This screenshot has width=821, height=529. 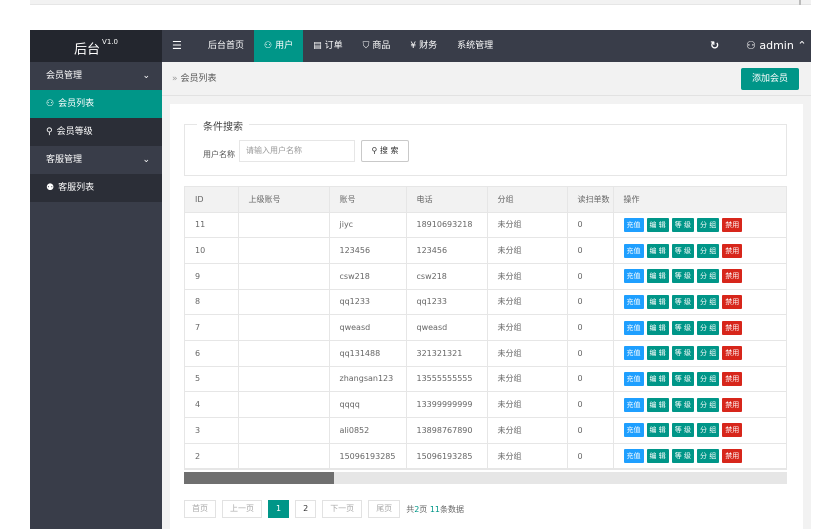 What do you see at coordinates (226, 46) in the screenshot?
I see `nav-item-0: 后台首页` at bounding box center [226, 46].